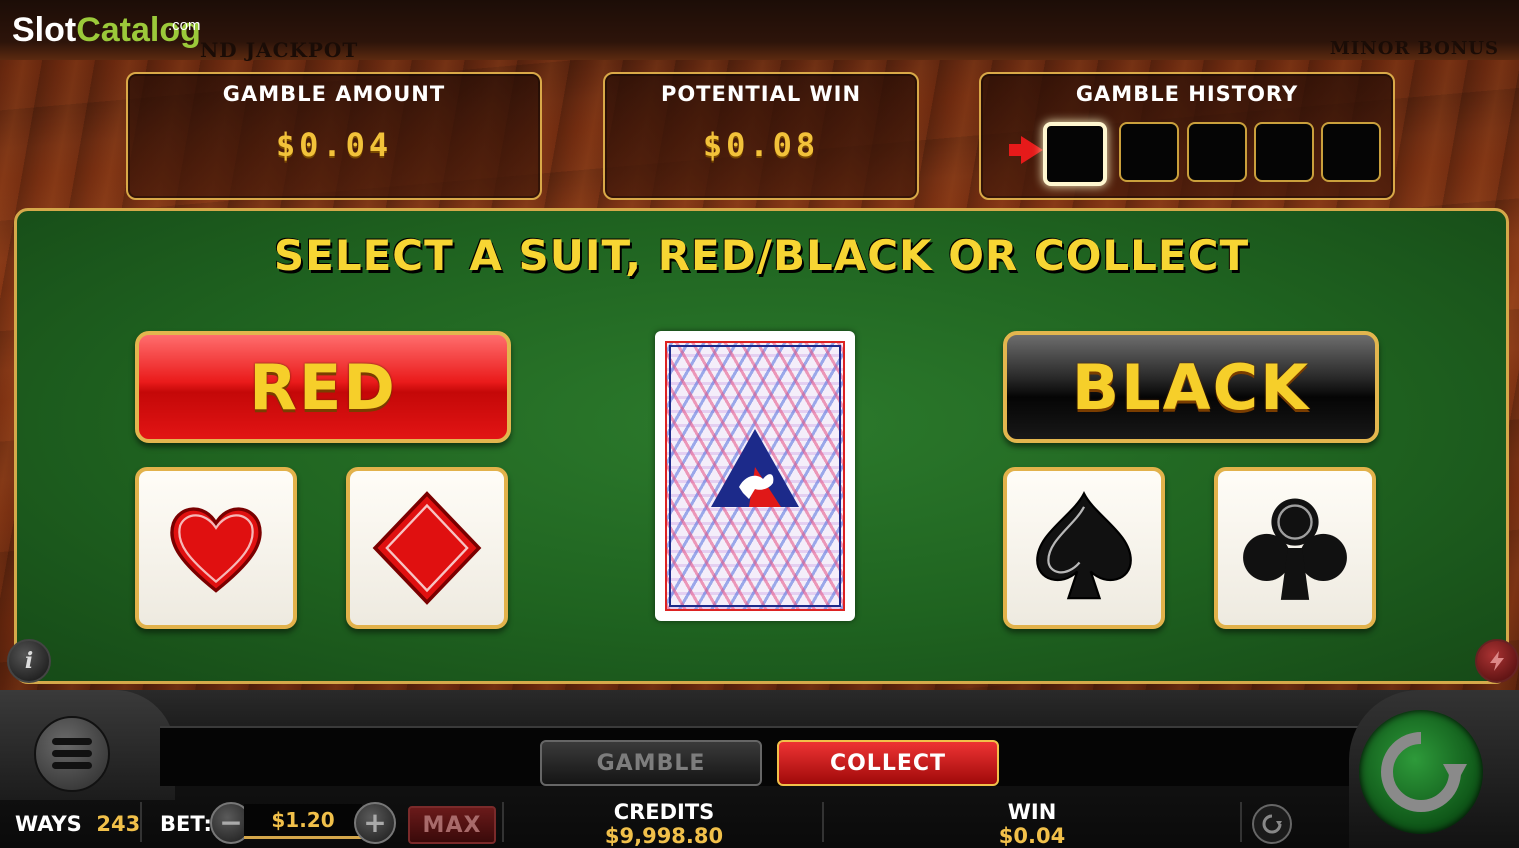  I want to click on gamble-button-label: GAMBLE, so click(651, 763).